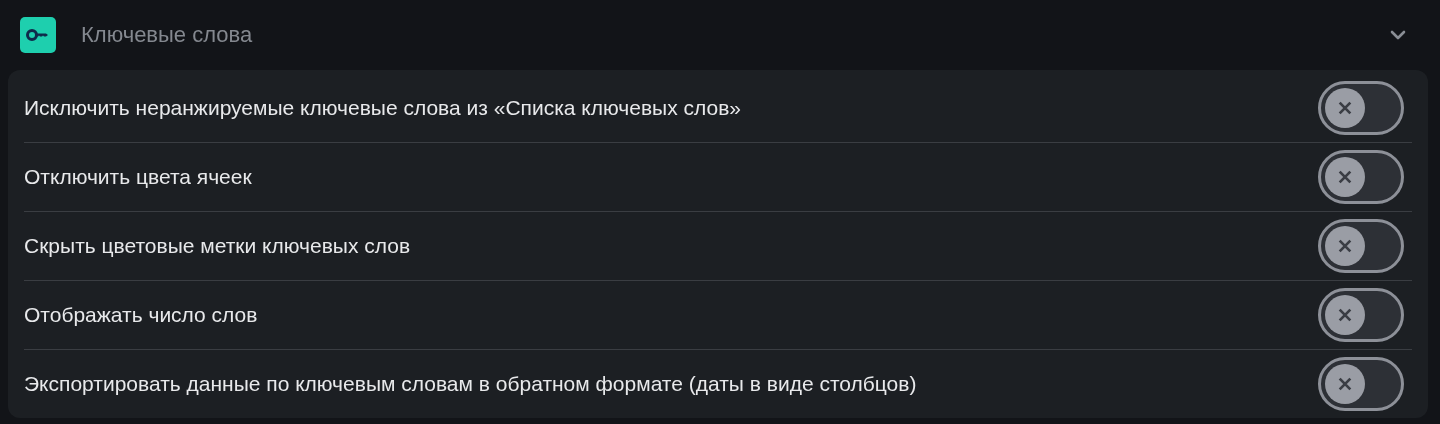 This screenshot has height=424, width=1440. I want to click on key-icon, so click(38, 35).